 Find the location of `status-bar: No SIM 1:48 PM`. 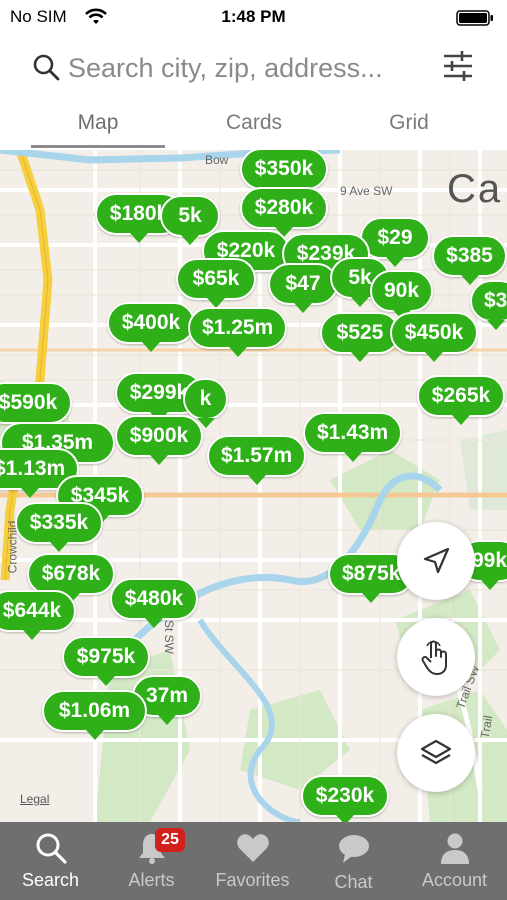

status-bar: No SIM 1:48 PM is located at coordinates (253, 18).